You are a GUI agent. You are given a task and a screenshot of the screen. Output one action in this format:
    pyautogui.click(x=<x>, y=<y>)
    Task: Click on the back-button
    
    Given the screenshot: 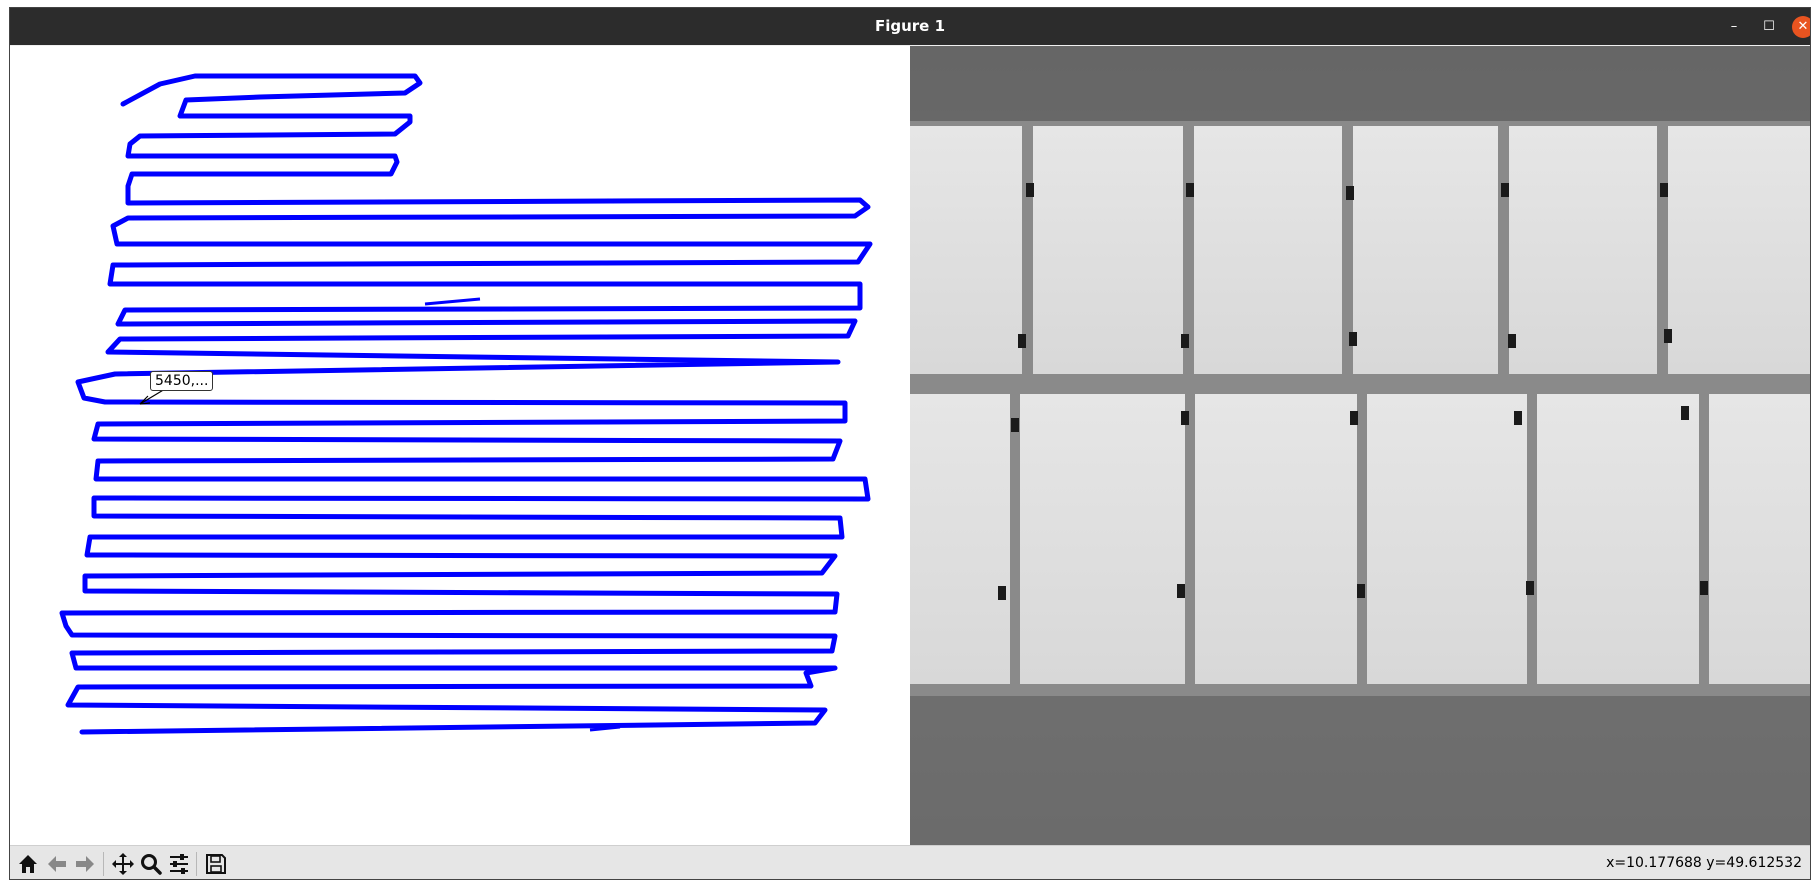 What is the action you would take?
    pyautogui.click(x=57, y=864)
    